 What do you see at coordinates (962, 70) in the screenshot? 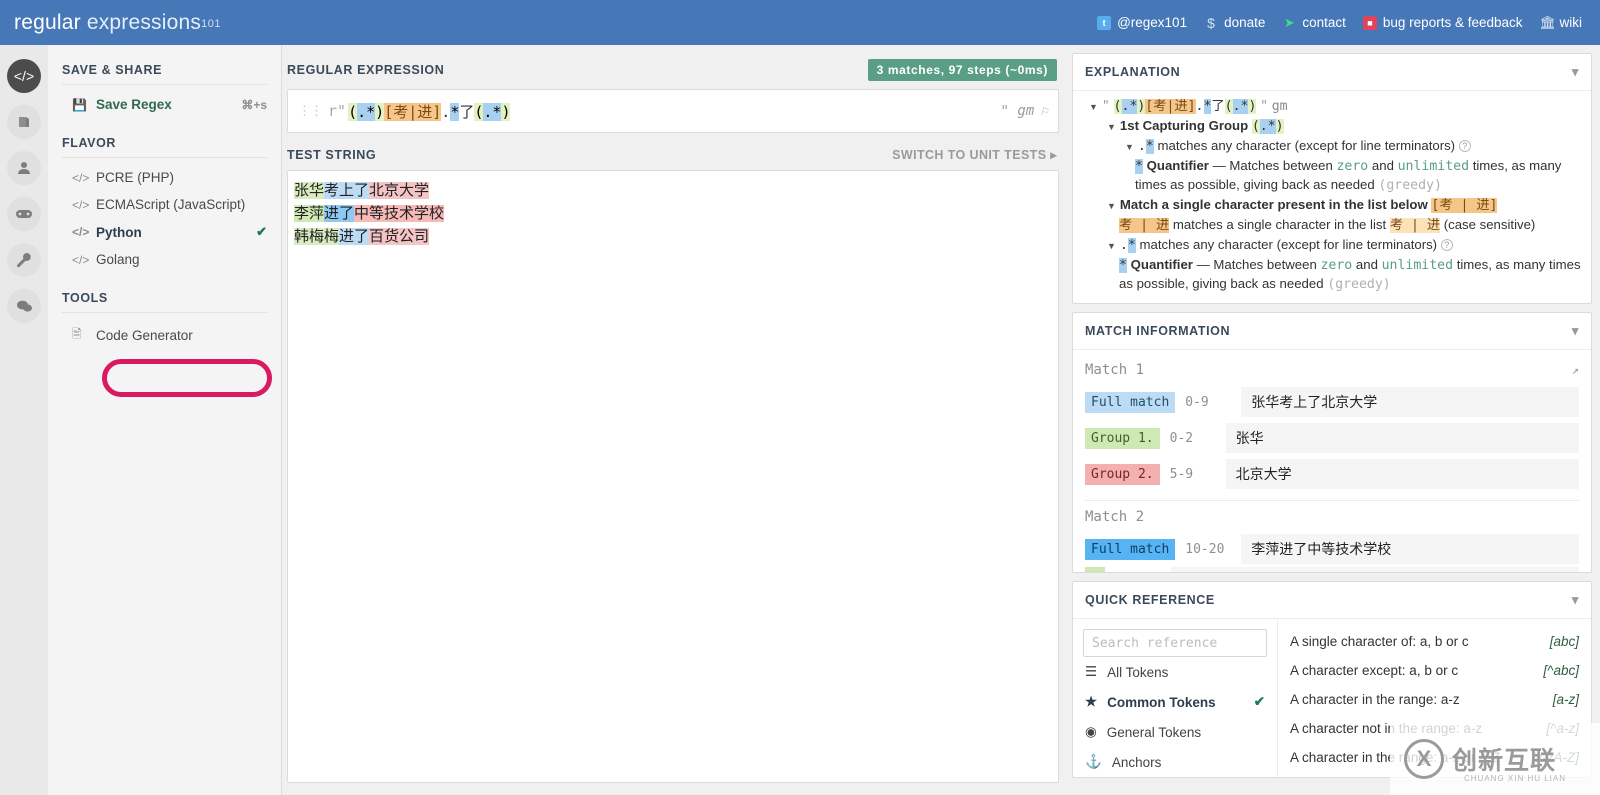
I see `match-count-badge: 3 matches, 97 steps (~0ms)` at bounding box center [962, 70].